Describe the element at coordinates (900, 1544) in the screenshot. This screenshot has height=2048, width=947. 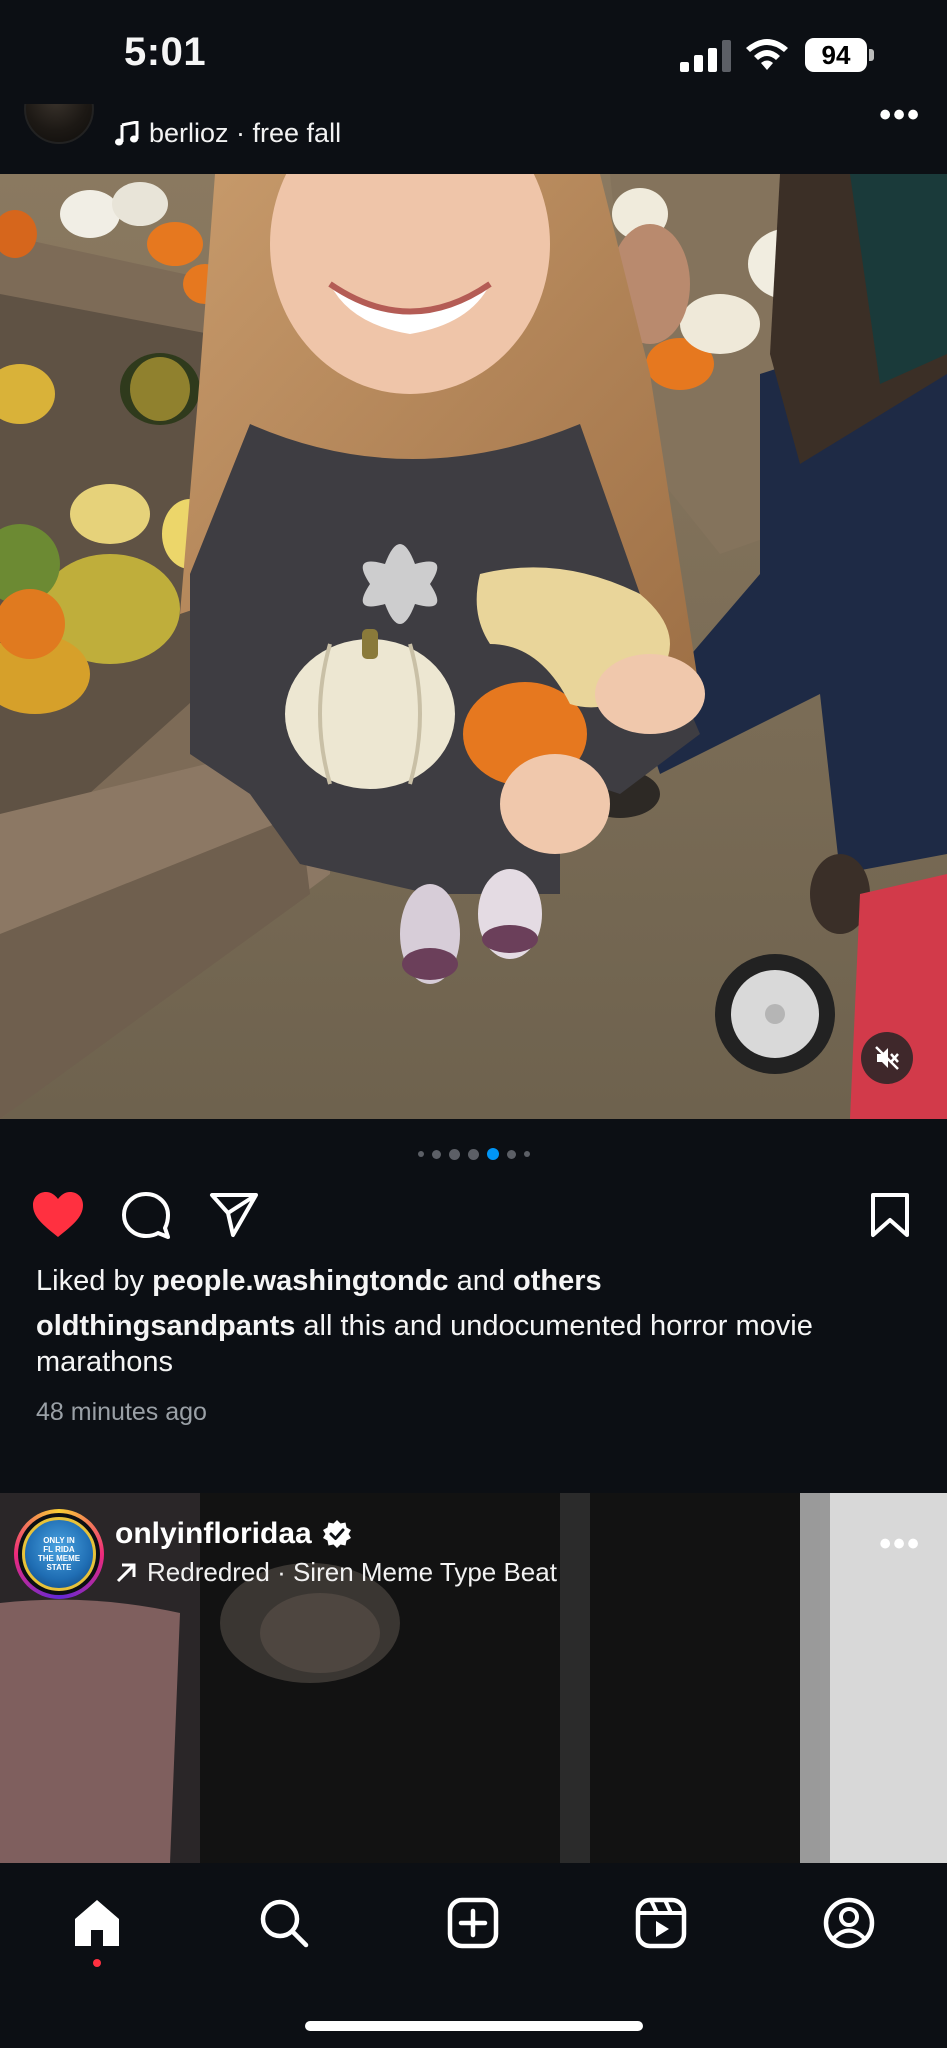
I see `post-options-button: •••` at that location.